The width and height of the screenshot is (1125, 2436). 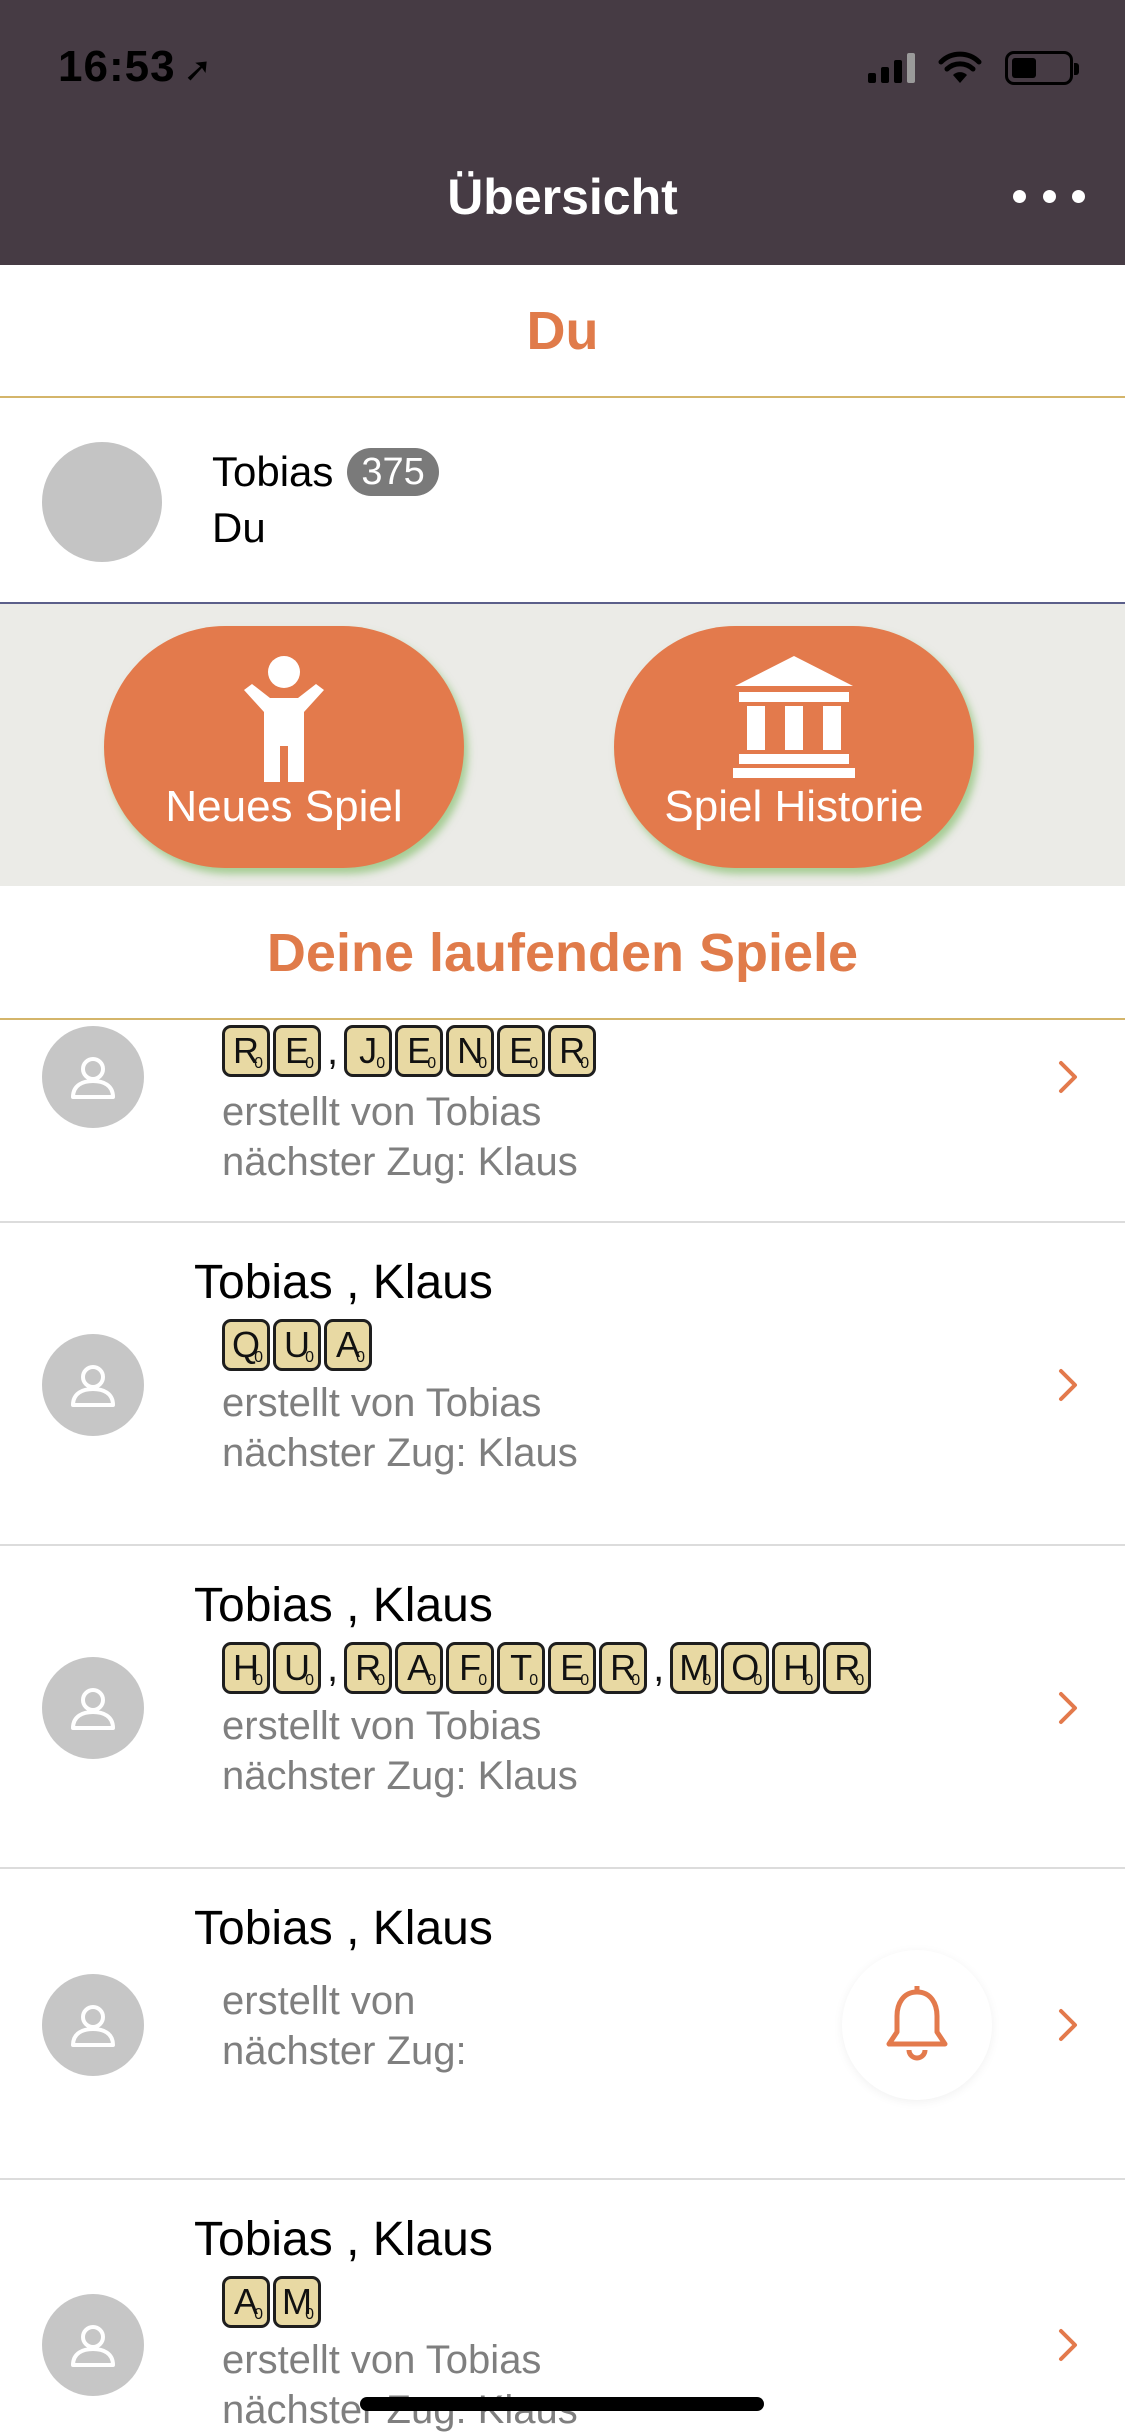 I want to click on letter-tile: J0, so click(x=368, y=1051).